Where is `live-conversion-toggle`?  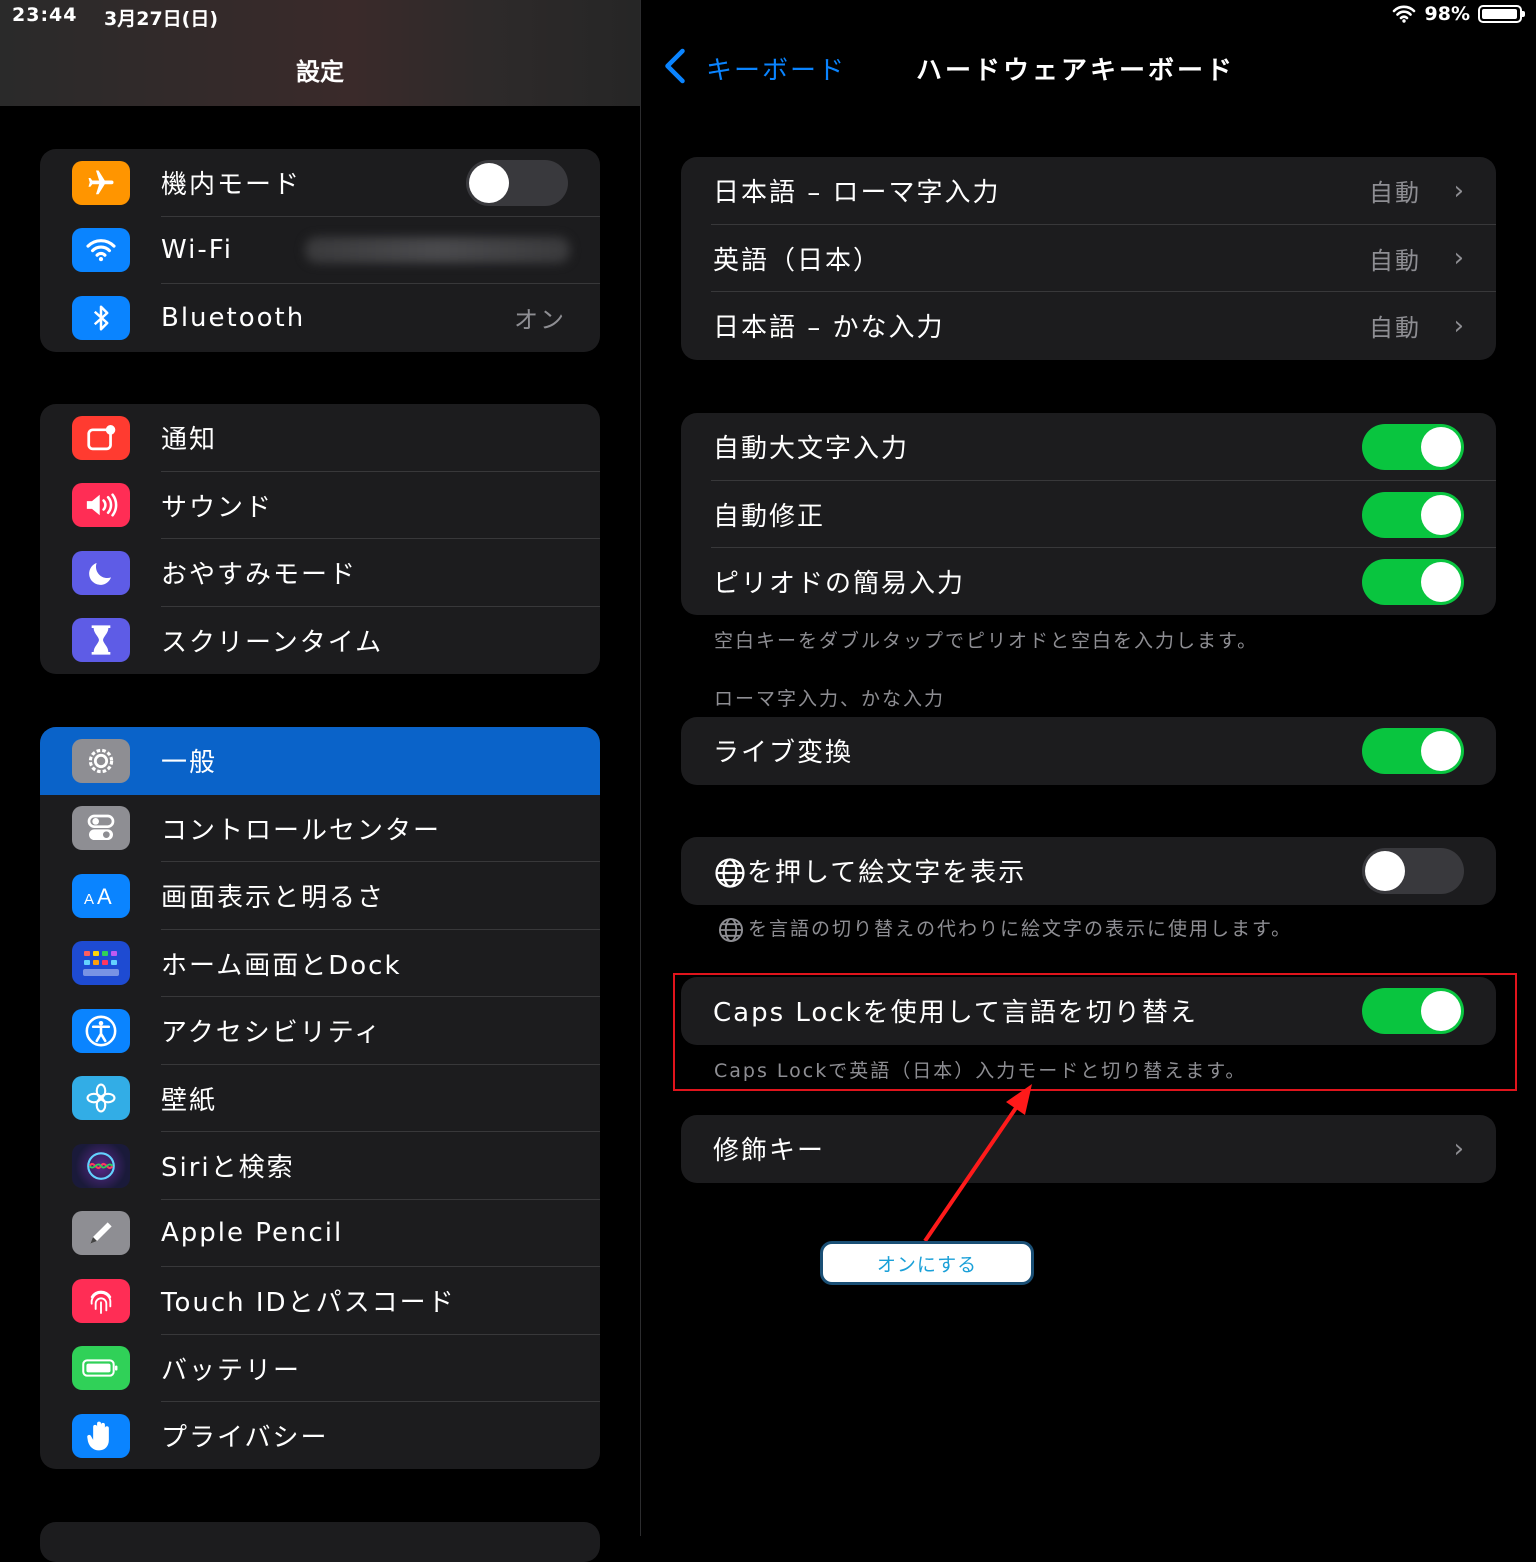
live-conversion-toggle is located at coordinates (1413, 751).